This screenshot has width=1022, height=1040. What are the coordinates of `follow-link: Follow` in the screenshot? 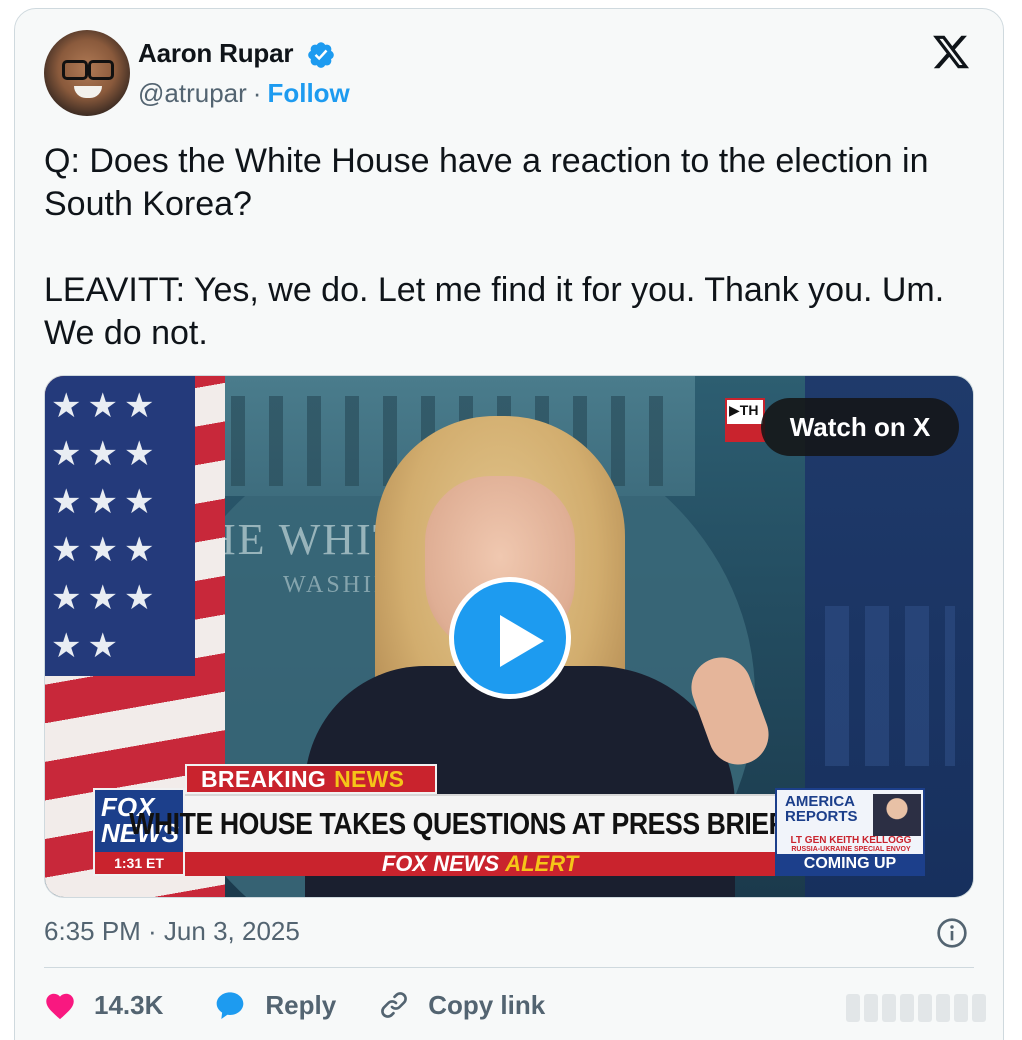 It's located at (308, 93).